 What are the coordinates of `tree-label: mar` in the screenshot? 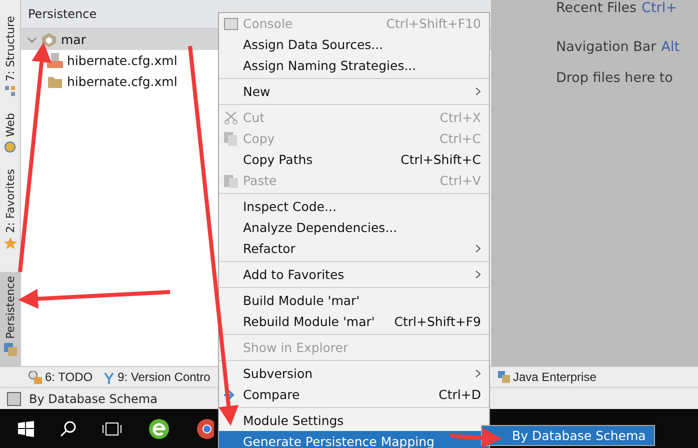 It's located at (73, 39).